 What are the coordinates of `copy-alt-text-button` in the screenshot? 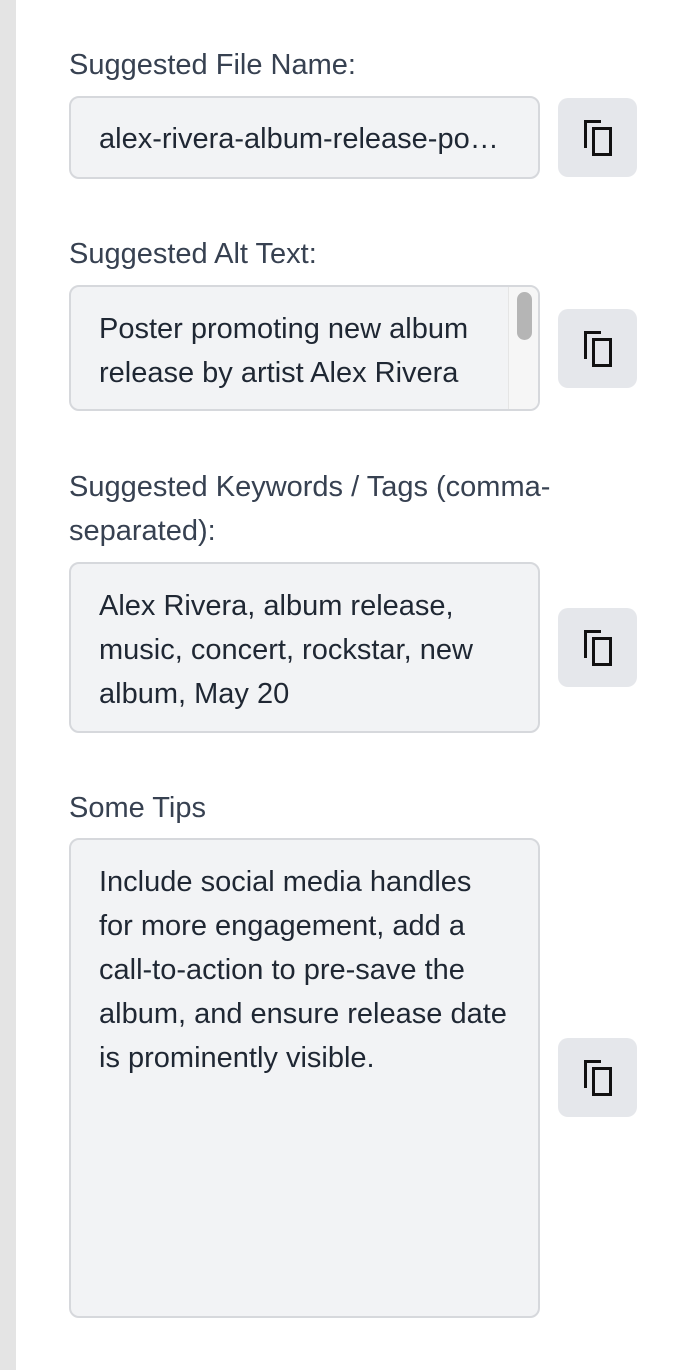 It's located at (597, 348).